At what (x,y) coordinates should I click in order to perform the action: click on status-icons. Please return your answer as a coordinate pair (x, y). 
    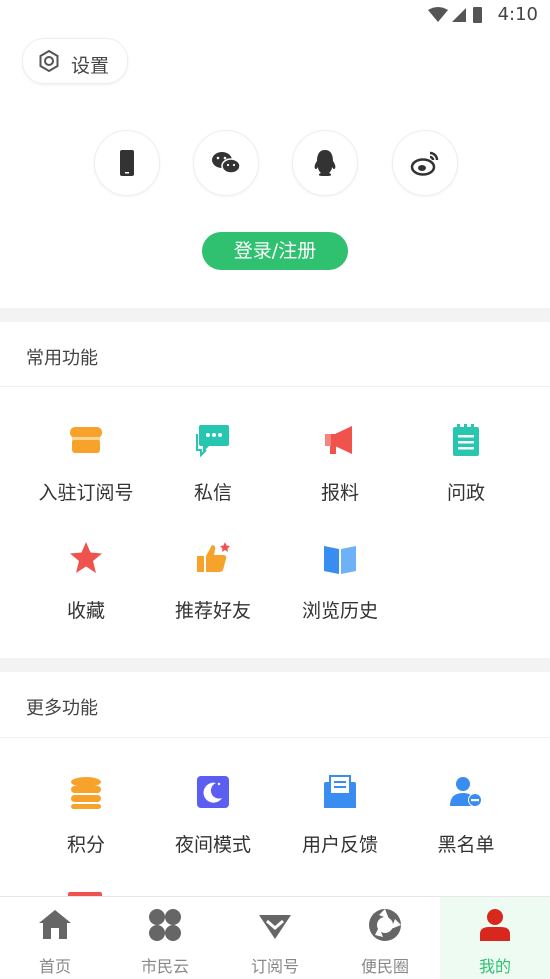
    Looking at the image, I should click on (458, 17).